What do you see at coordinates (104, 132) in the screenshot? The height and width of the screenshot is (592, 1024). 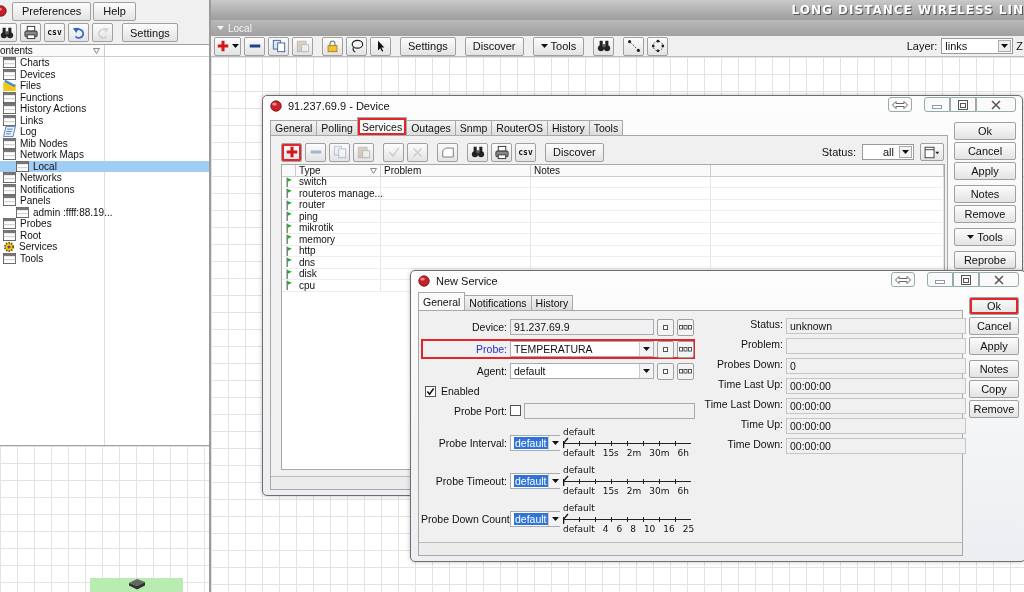 I see `tree-item: Log` at bounding box center [104, 132].